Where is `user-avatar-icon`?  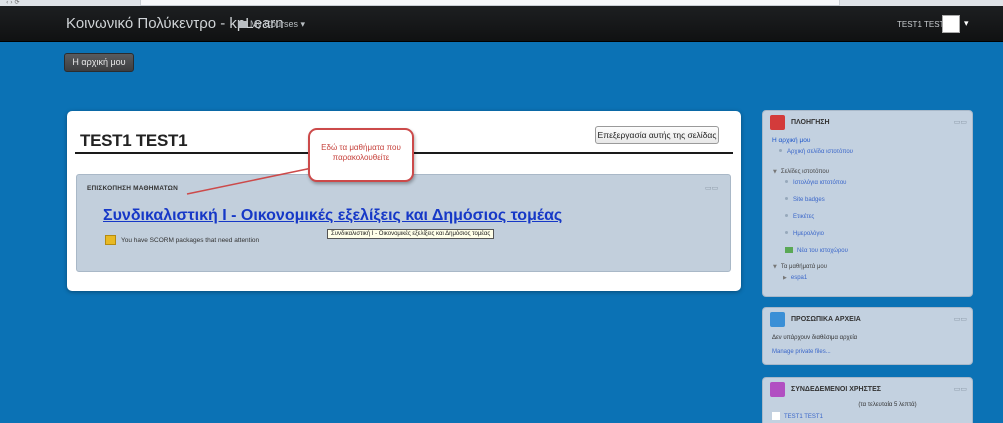
user-avatar-icon is located at coordinates (776, 416).